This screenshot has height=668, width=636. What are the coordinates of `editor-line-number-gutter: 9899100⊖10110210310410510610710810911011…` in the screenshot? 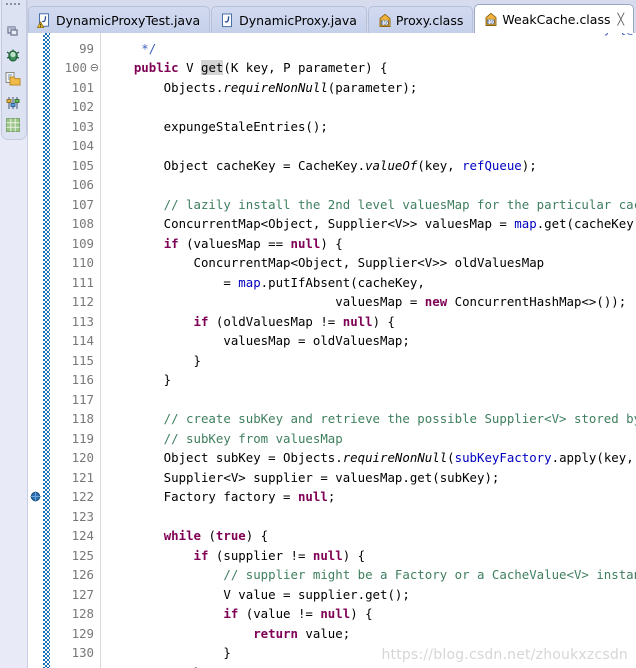 It's located at (75, 350).